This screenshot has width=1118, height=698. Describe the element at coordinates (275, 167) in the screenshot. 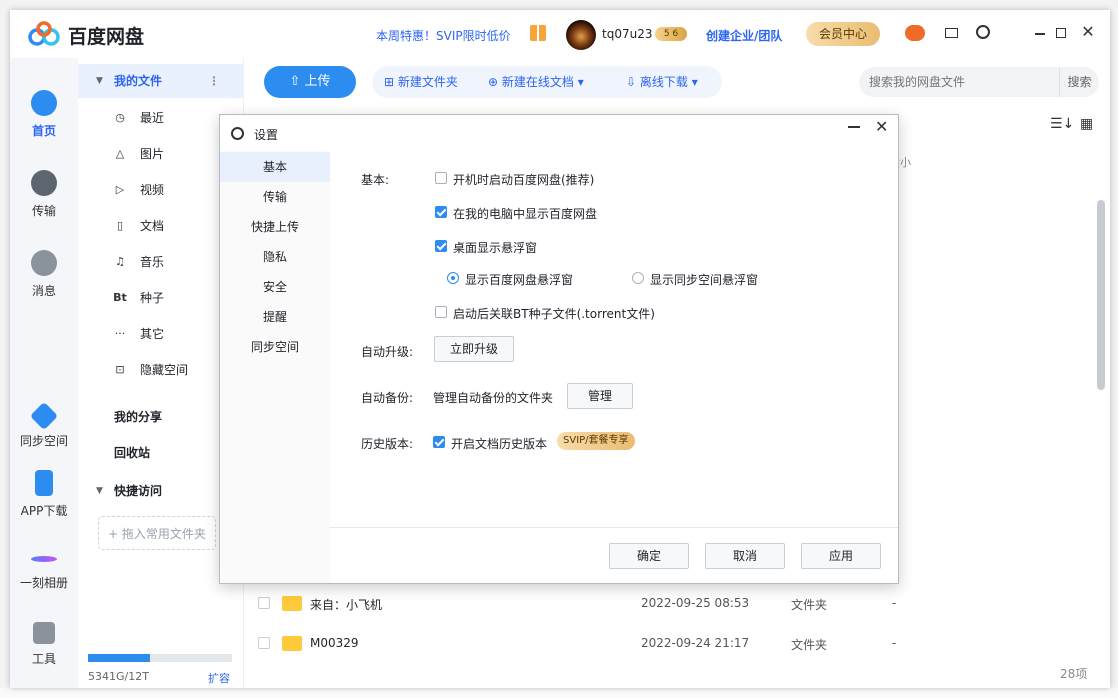

I see `tab-basic: 基本` at that location.